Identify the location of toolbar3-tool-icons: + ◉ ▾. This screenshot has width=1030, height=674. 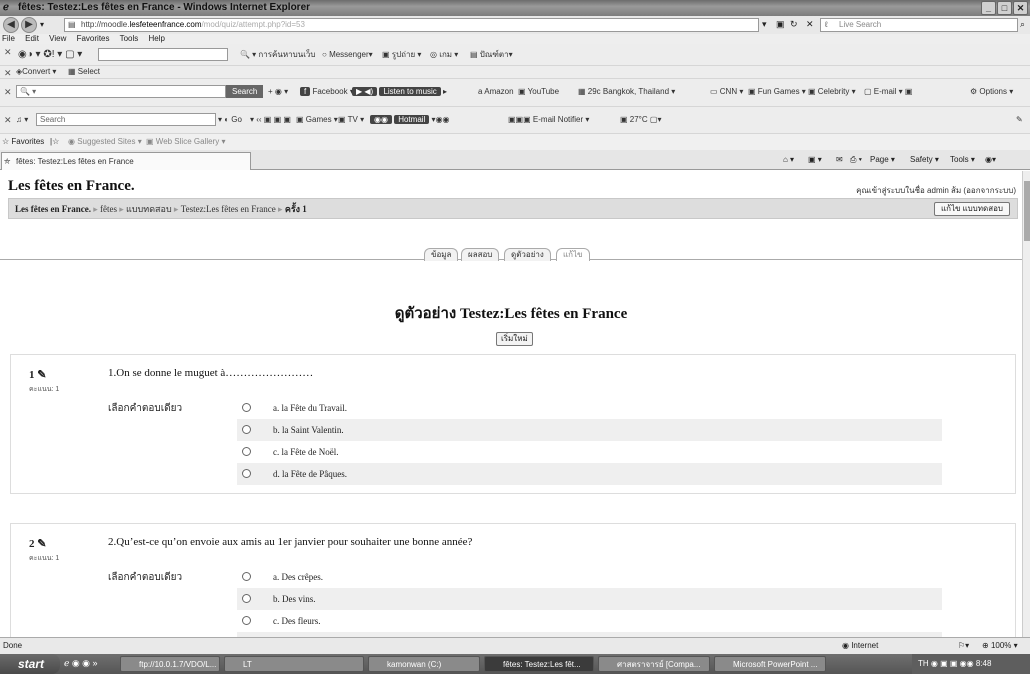
(278, 92).